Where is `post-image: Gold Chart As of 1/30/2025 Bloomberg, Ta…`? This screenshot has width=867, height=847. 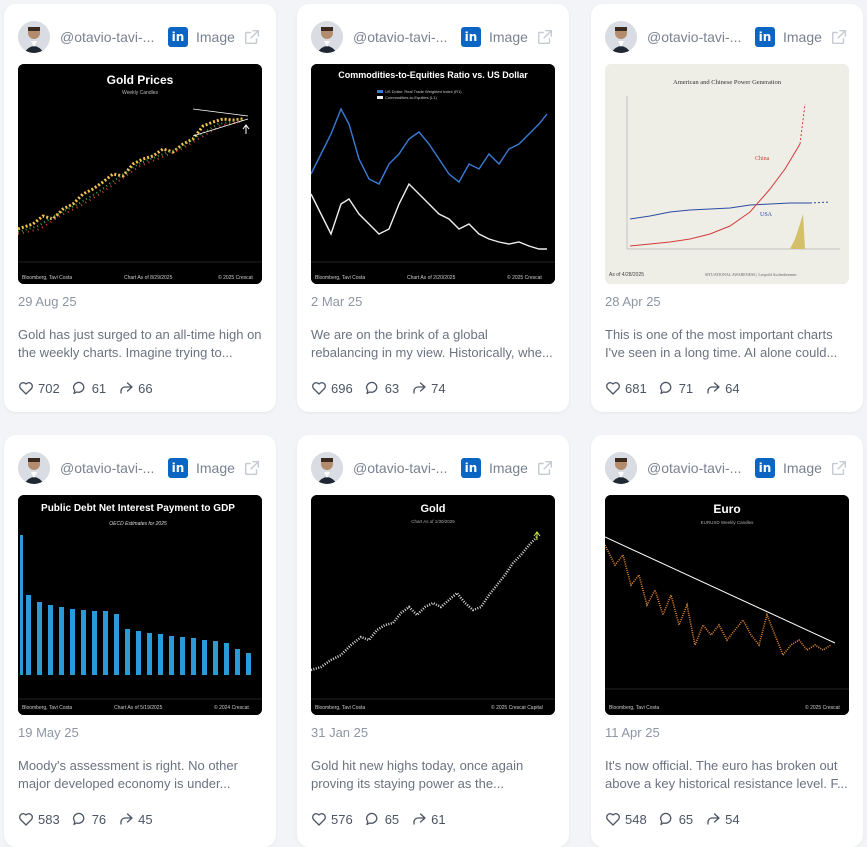 post-image: Gold Chart As of 1/30/2025 Bloomberg, Ta… is located at coordinates (433, 605).